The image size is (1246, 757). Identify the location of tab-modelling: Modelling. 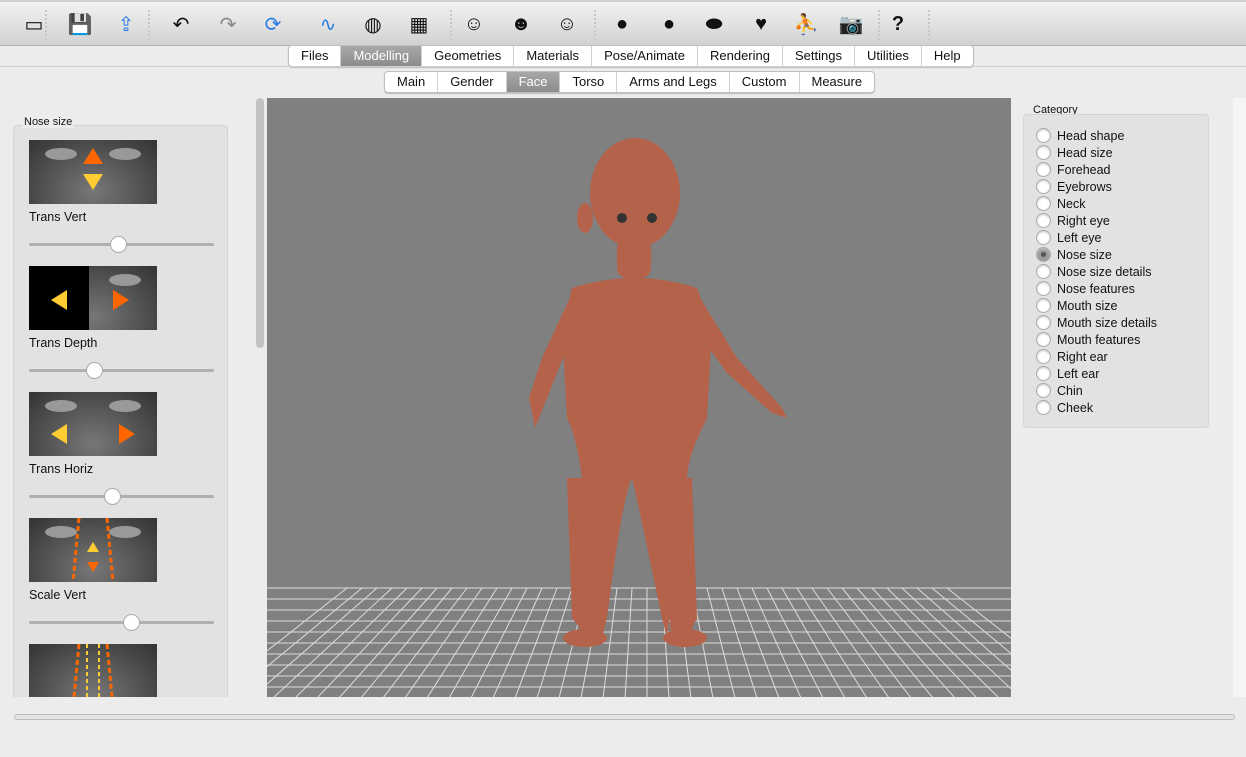
(382, 56).